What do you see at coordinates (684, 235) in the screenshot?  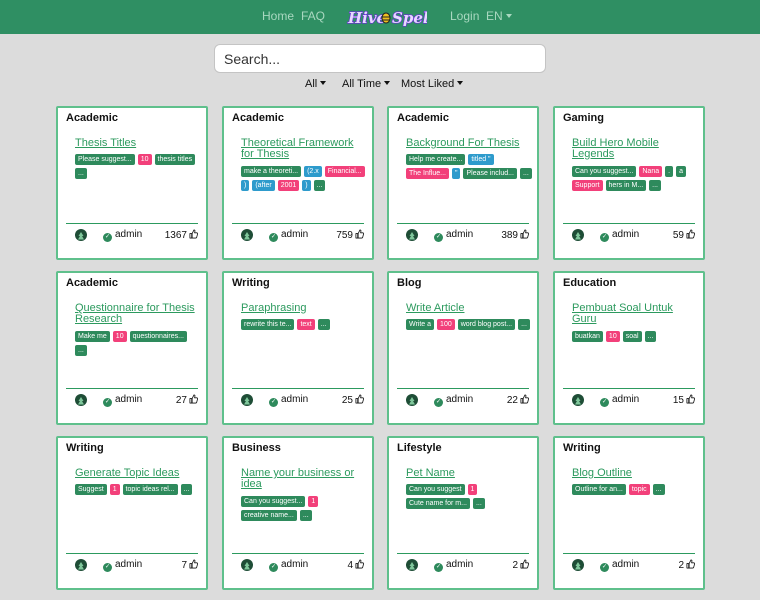 I see `like-button: 59` at bounding box center [684, 235].